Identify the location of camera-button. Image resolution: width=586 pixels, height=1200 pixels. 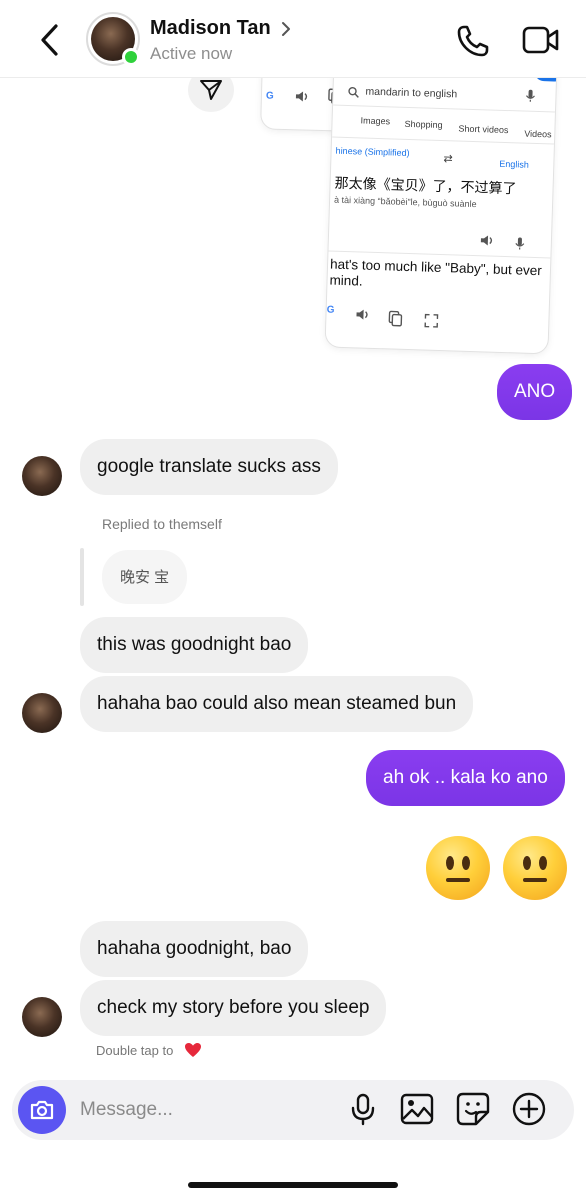
(42, 1110).